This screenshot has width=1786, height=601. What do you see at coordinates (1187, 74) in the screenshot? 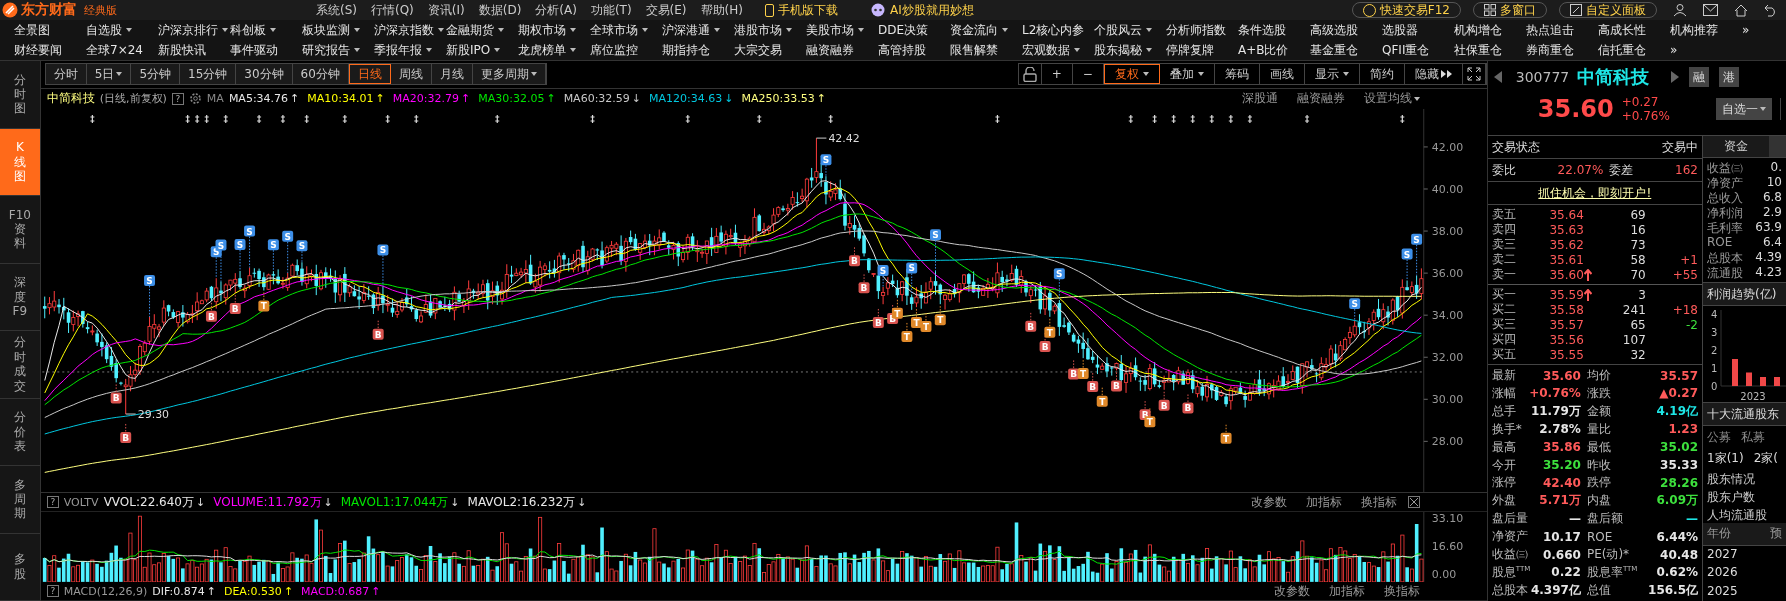
I see `toolbar-button: 叠加` at bounding box center [1187, 74].